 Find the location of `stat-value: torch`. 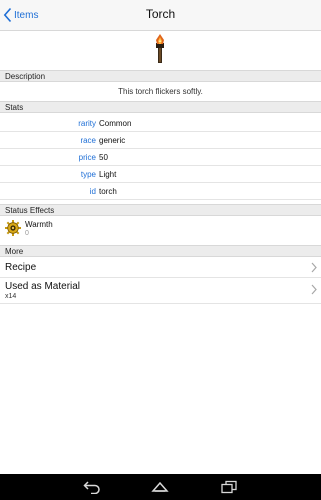

stat-value: torch is located at coordinates (108, 191).